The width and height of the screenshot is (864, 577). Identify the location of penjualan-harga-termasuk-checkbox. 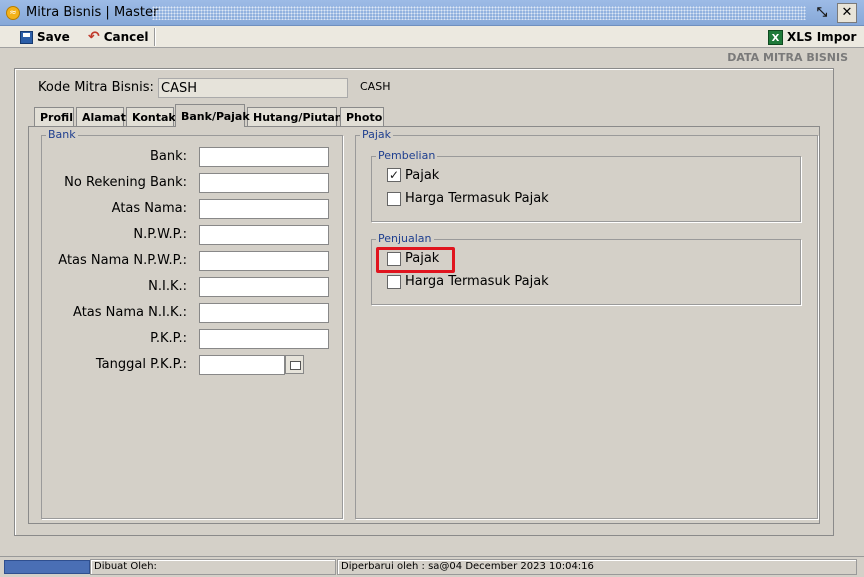
(394, 282).